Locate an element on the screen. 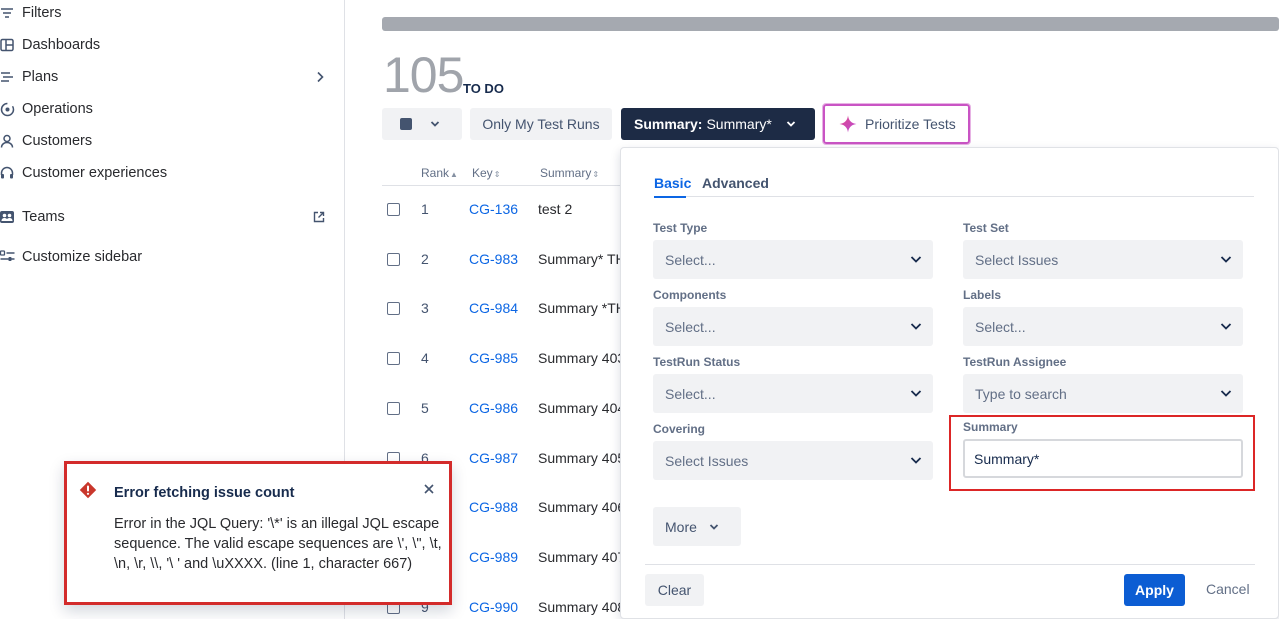  row-summary: Summary 405 is located at coordinates (579, 458).